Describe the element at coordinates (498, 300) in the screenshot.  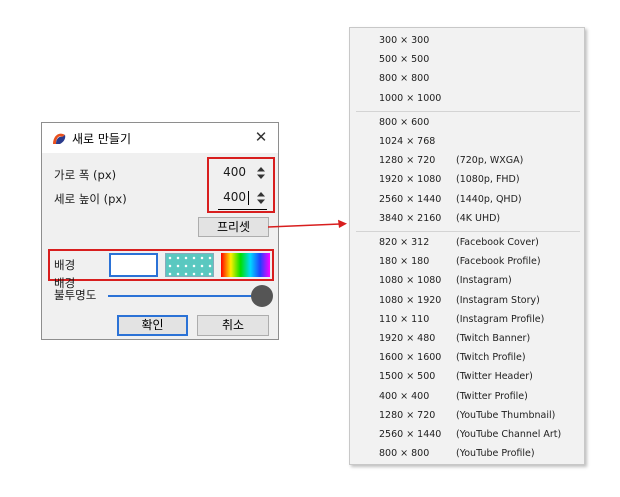
I see `preset-description: (Instagram Story)` at that location.